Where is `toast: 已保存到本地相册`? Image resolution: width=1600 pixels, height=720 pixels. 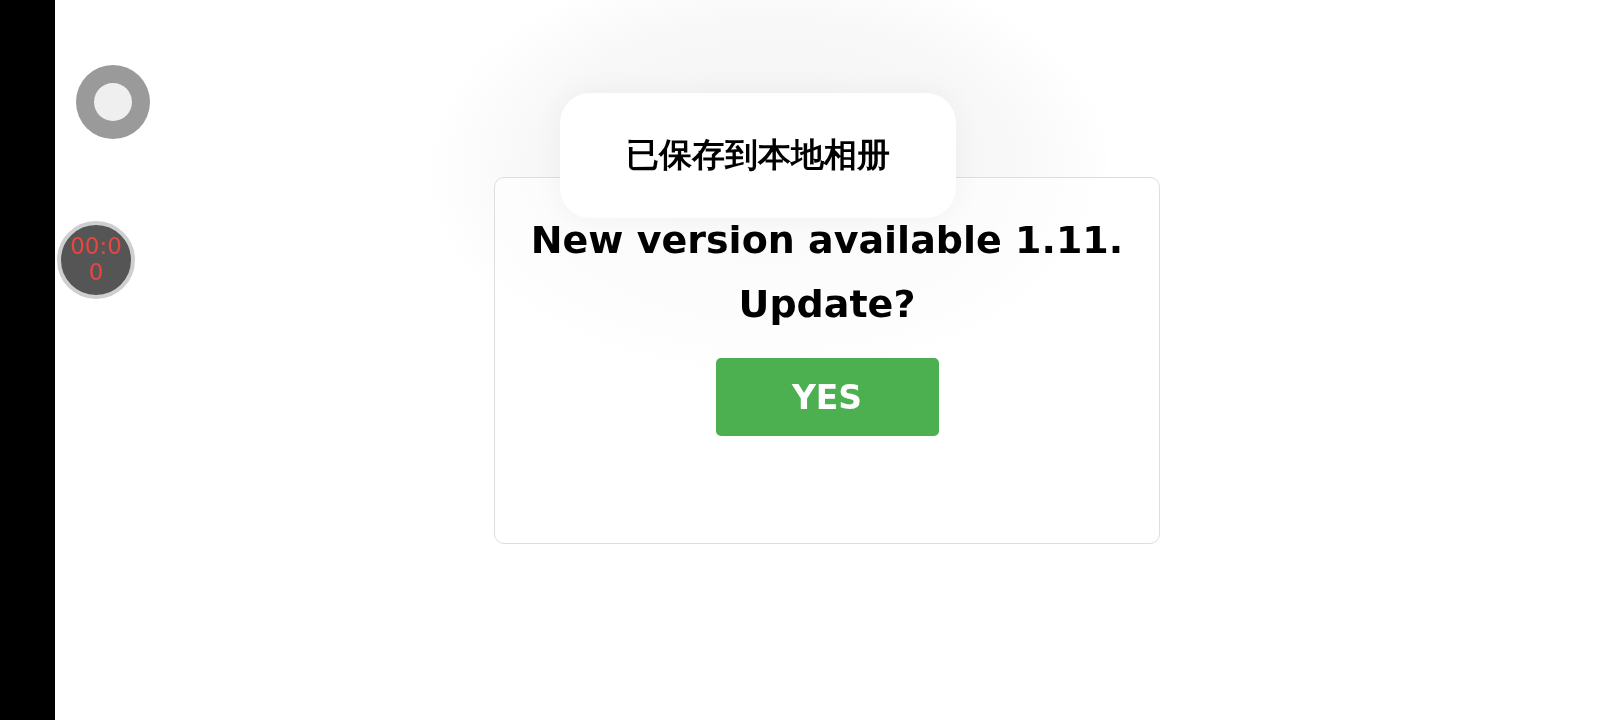
toast: 已保存到本地相册 is located at coordinates (758, 155).